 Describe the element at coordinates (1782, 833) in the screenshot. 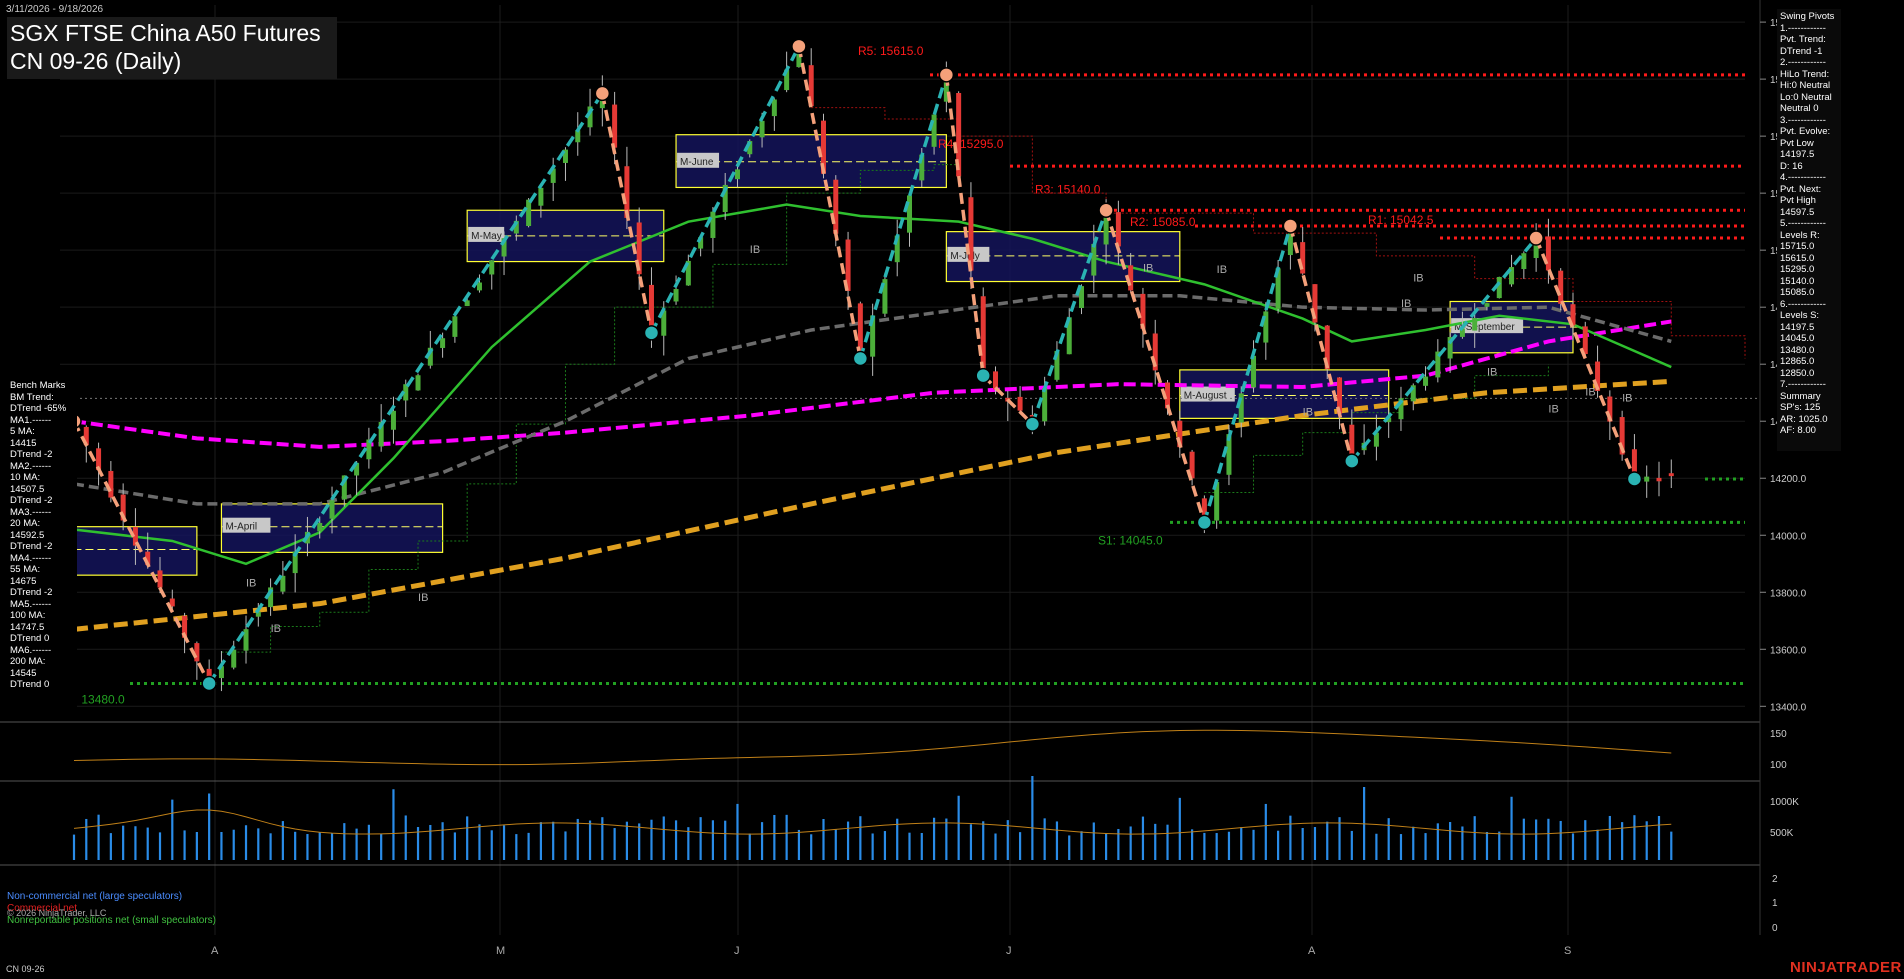

I see `volume-tick-label: 500K` at that location.